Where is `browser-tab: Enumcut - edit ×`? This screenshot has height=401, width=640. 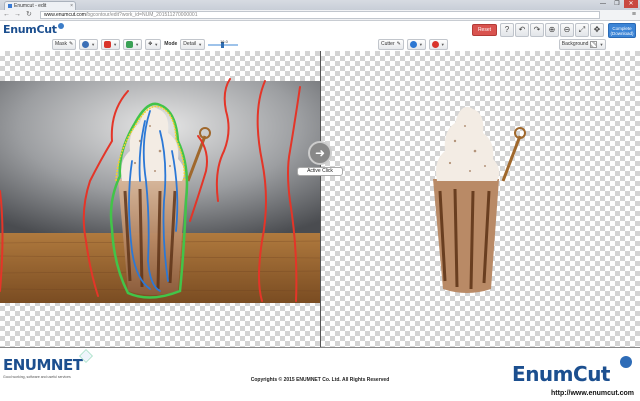
browser-tab: Enumcut - edit × is located at coordinates (40, 5).